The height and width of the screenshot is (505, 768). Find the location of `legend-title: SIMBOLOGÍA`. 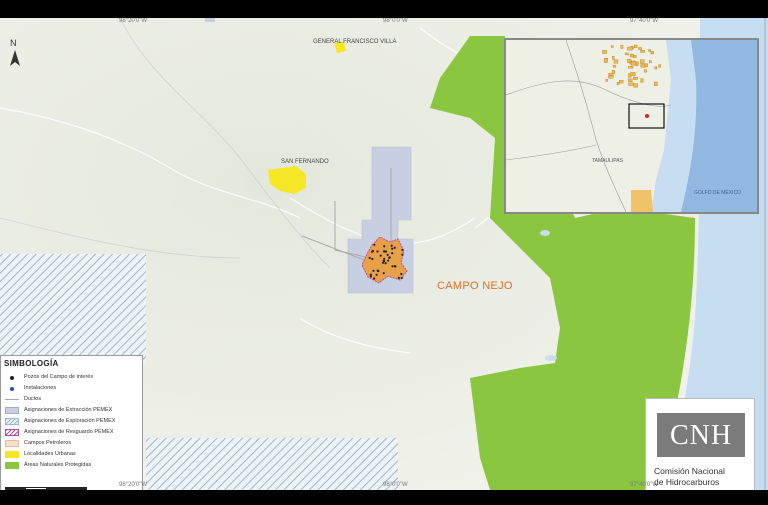

legend-title: SIMBOLOGÍA is located at coordinates (31, 363).